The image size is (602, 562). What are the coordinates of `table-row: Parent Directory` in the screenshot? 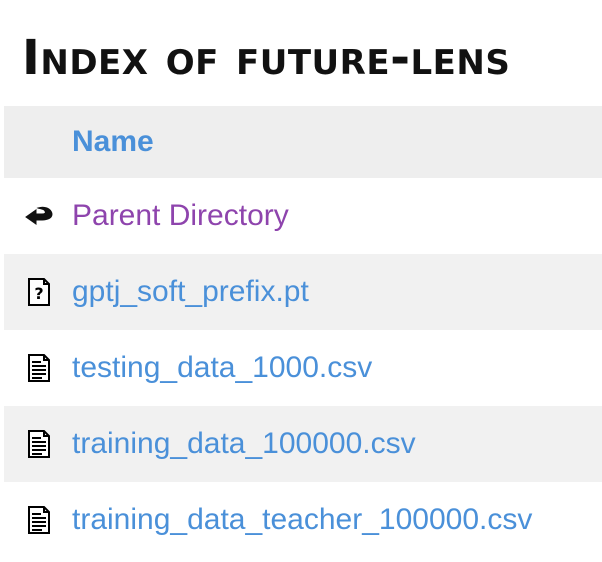 It's located at (303, 216).